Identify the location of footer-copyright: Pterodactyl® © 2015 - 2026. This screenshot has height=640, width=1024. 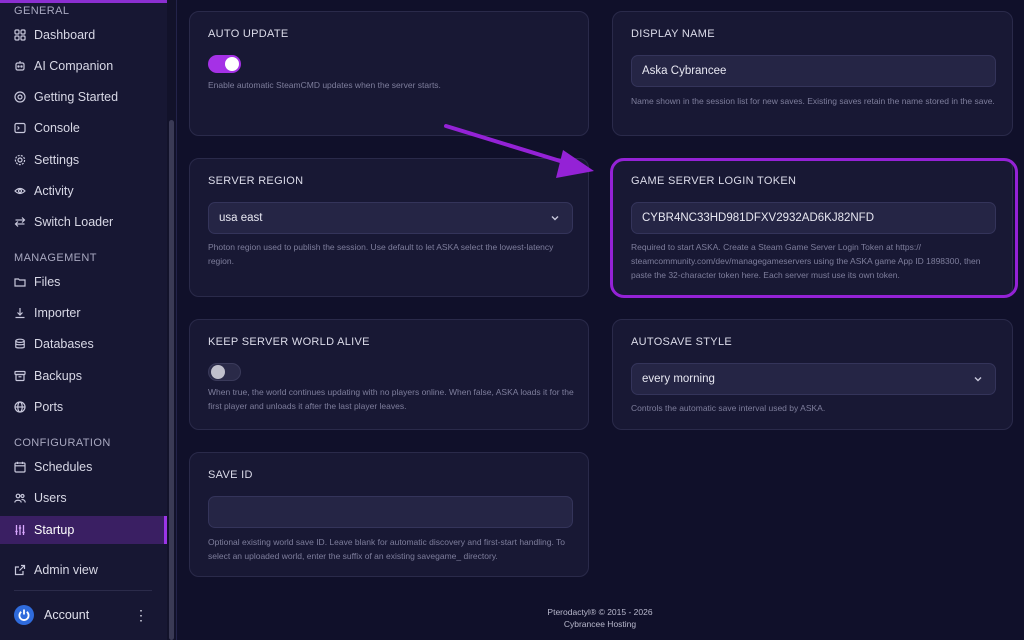
(600, 612).